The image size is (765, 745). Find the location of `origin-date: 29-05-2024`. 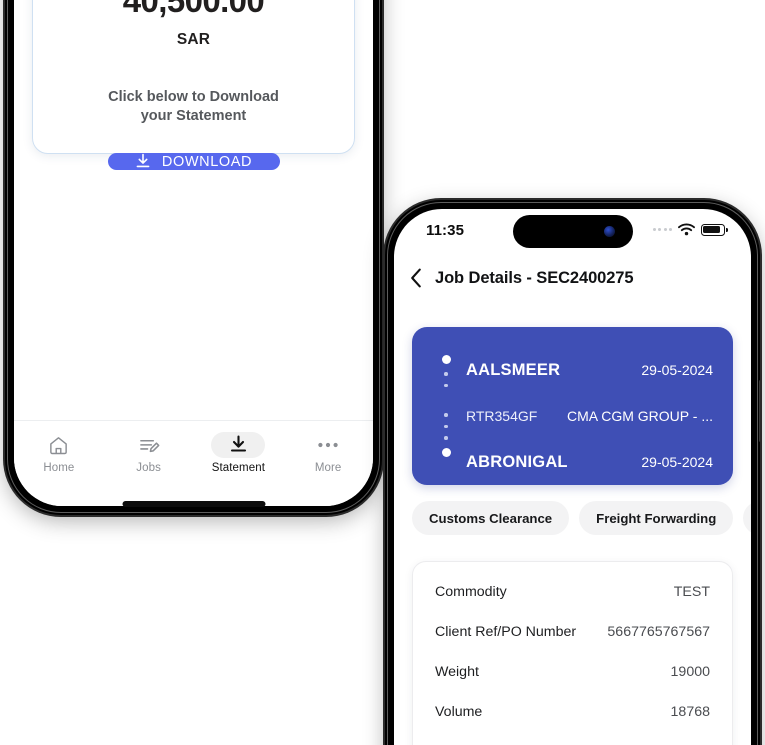

origin-date: 29-05-2024 is located at coordinates (677, 370).